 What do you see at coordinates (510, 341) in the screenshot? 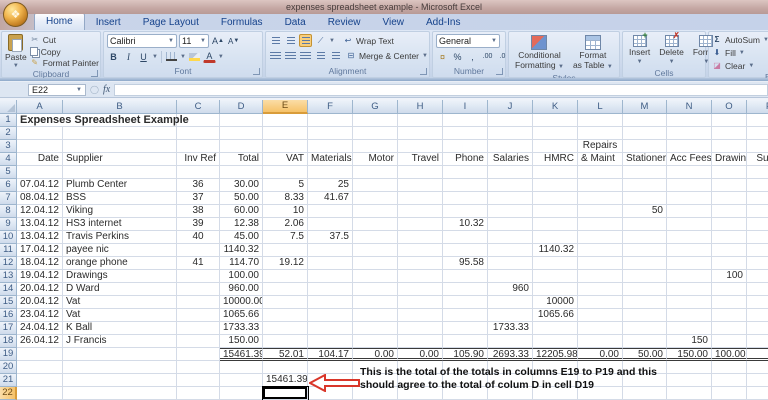
I see `cell-J18` at bounding box center [510, 341].